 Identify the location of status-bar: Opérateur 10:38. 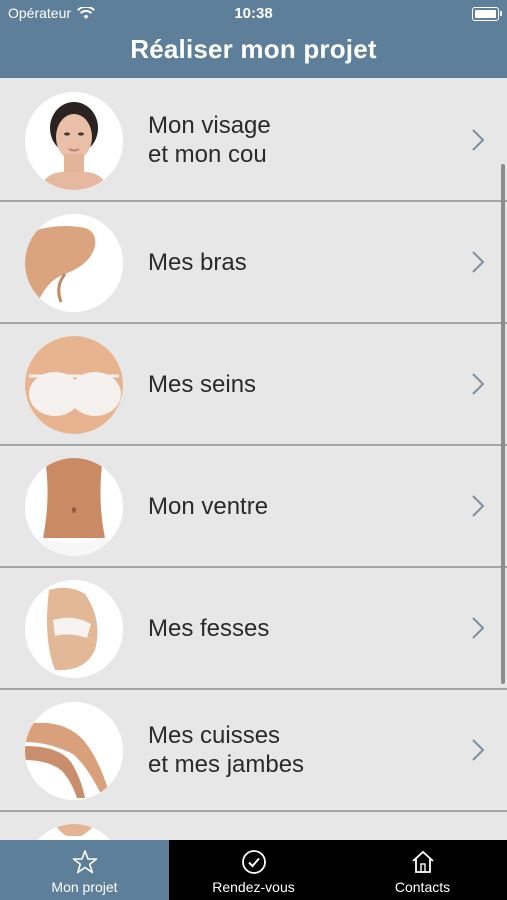
(253, 14).